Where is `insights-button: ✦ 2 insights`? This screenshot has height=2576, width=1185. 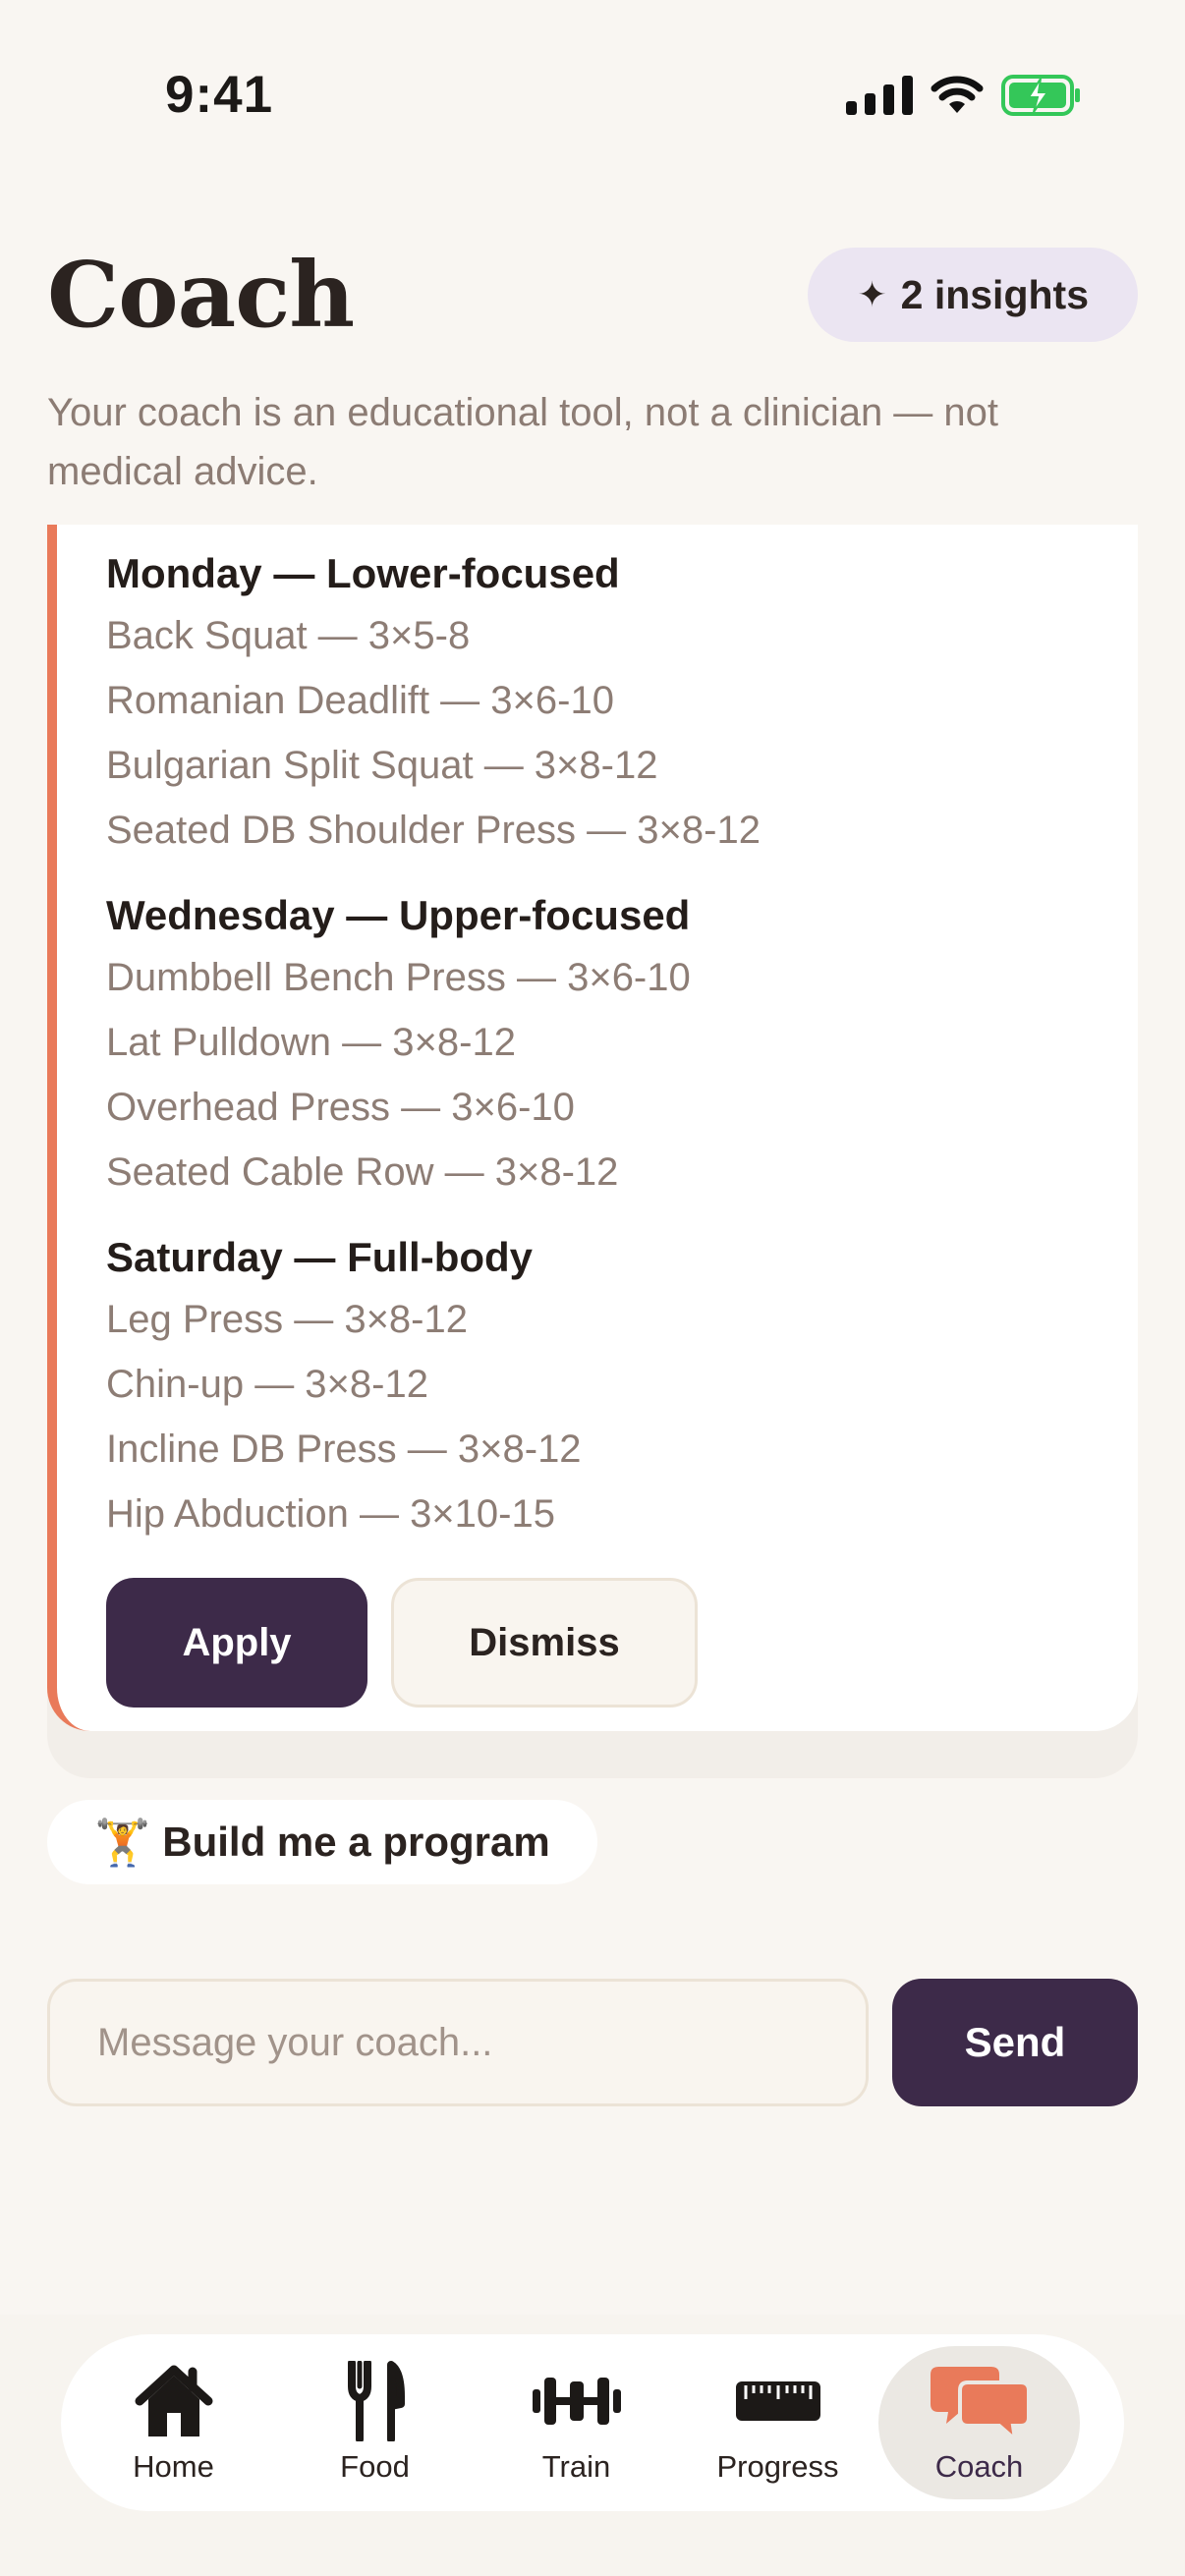
insights-button: ✦ 2 insights is located at coordinates (973, 295).